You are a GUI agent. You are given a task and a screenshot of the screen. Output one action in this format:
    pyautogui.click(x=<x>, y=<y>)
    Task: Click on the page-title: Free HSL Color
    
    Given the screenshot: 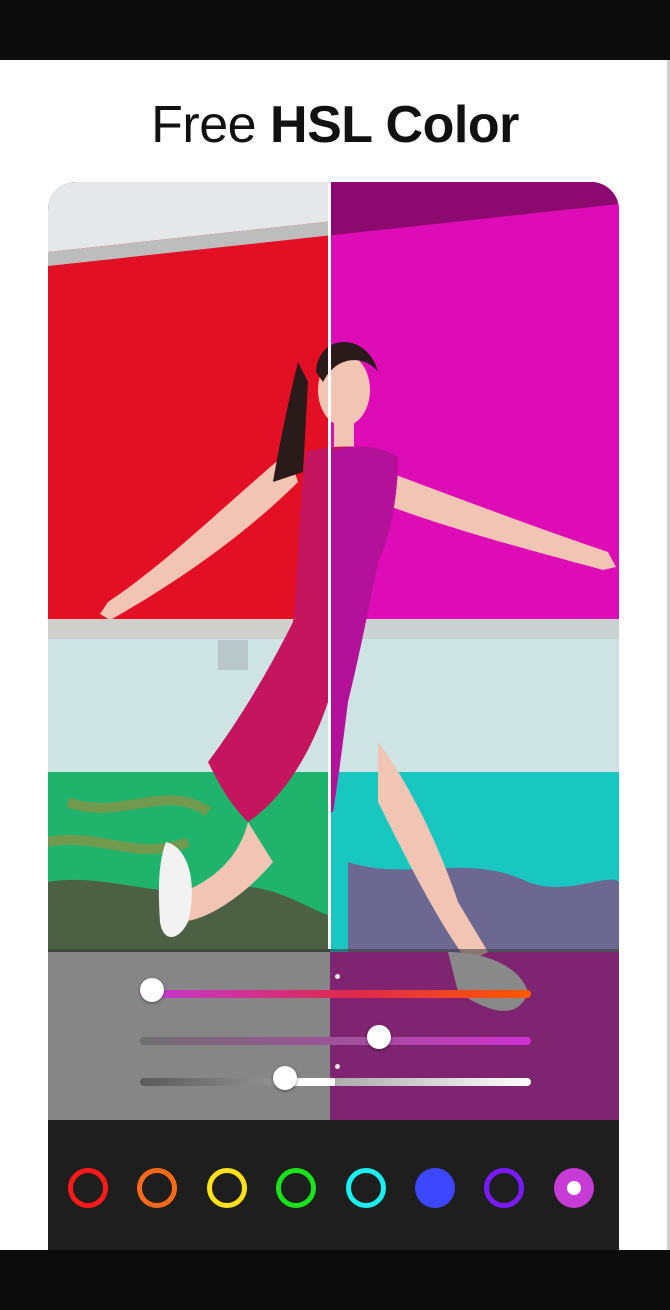 What is the action you would take?
    pyautogui.click(x=335, y=125)
    